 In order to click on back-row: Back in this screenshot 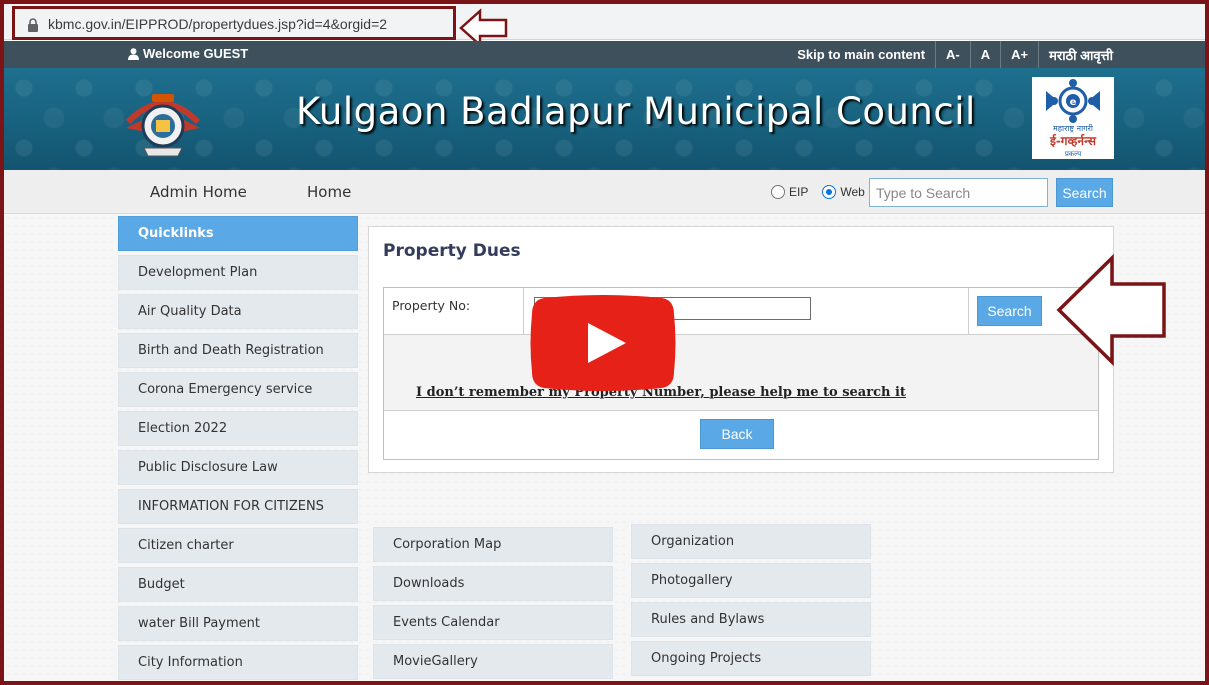, I will do `click(741, 435)`.